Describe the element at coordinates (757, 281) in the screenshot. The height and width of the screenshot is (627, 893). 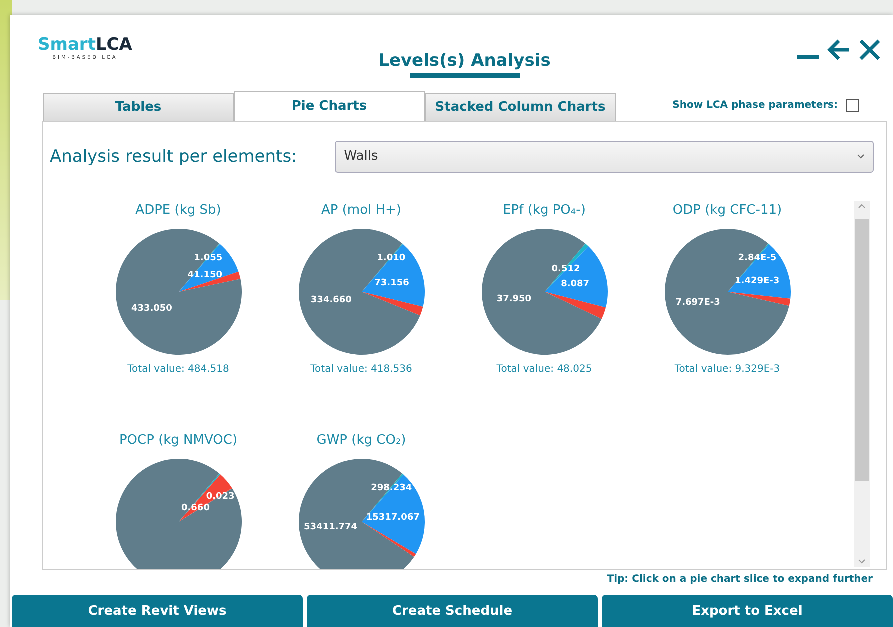
I see `slice-label: 1.429E-3` at that location.